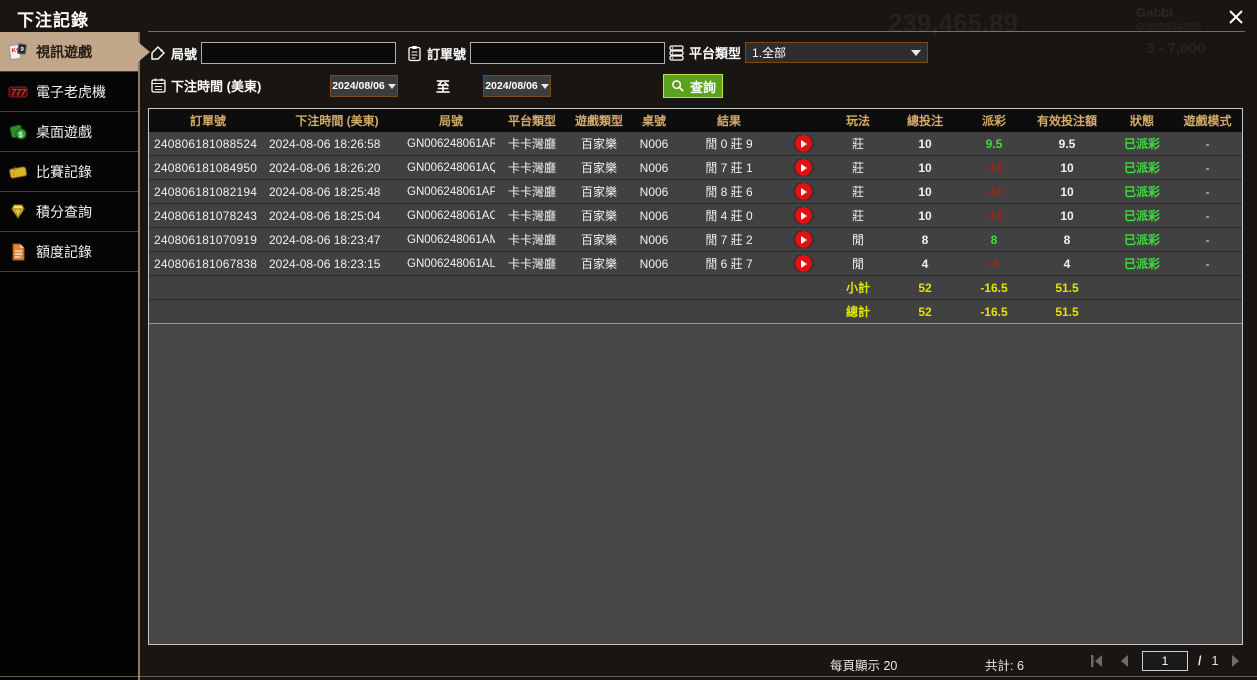  Describe the element at coordinates (216, 86) in the screenshot. I see `bet-time-label: 下注時間 (美東)` at that location.